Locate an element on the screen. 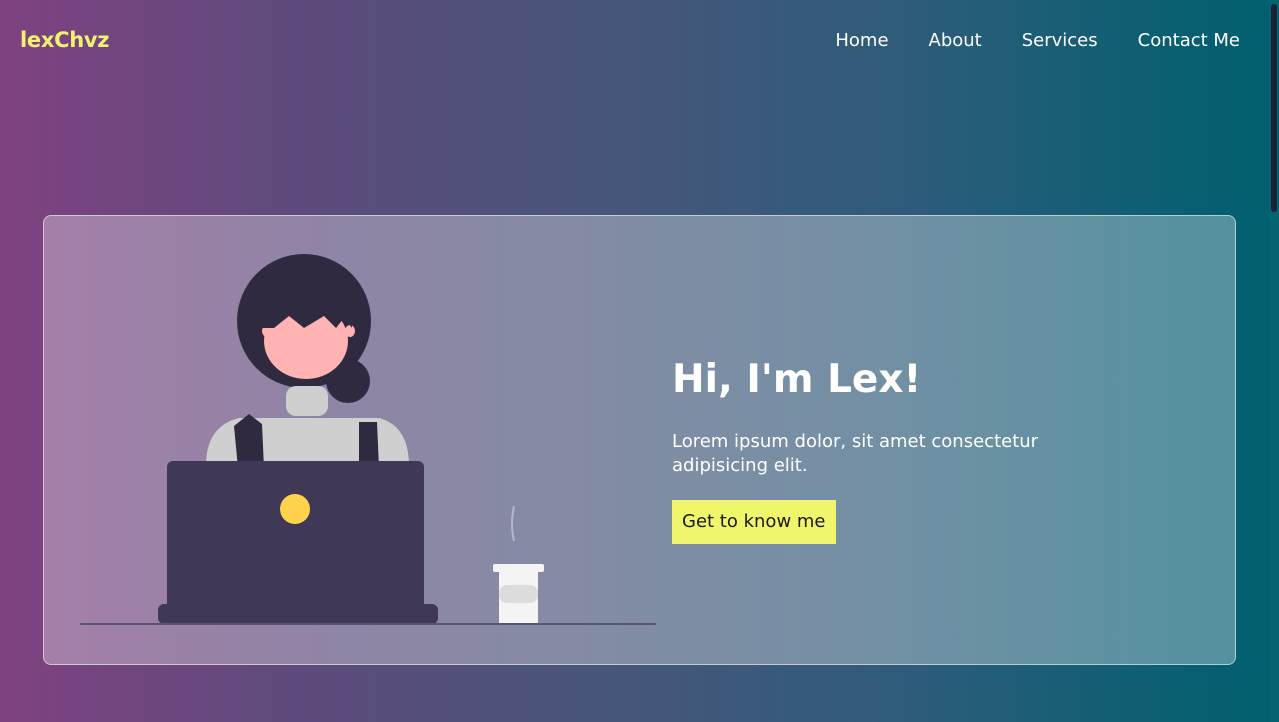 This screenshot has height=722, width=1279. navbar: lexChvz Home About Services Contact Me is located at coordinates (634, 41).